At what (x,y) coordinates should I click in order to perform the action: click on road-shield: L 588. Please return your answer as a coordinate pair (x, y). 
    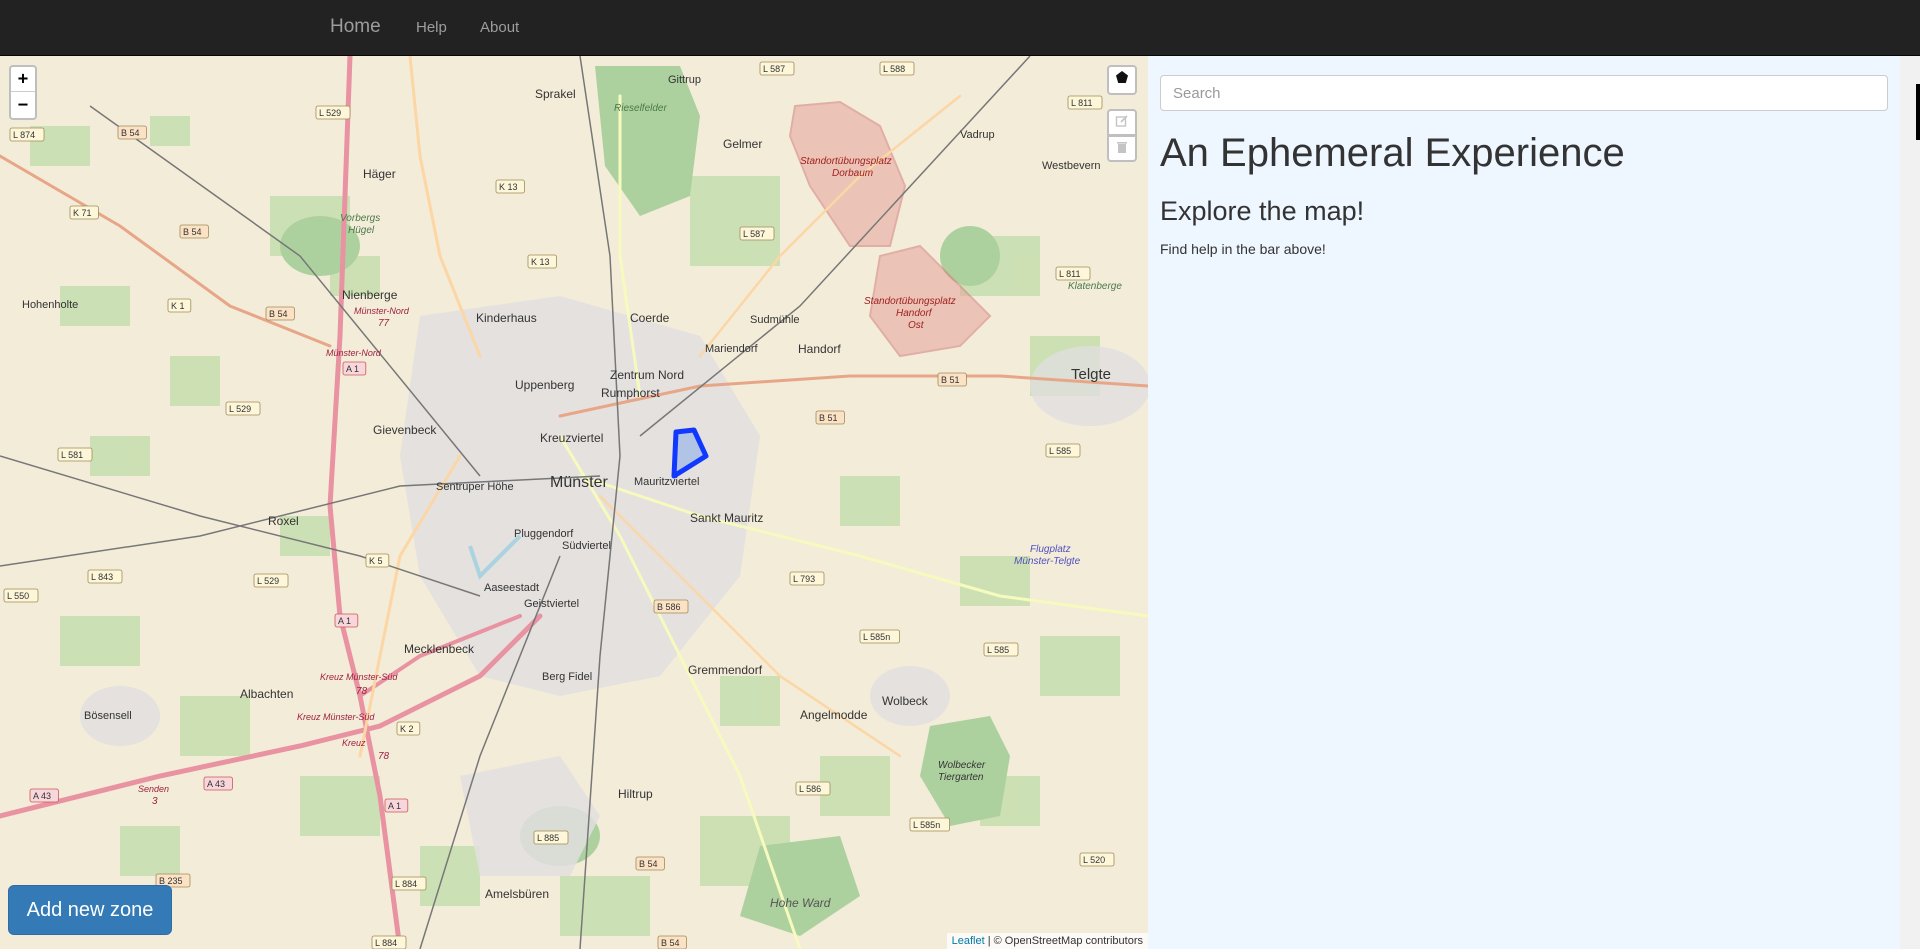
    Looking at the image, I should click on (897, 68).